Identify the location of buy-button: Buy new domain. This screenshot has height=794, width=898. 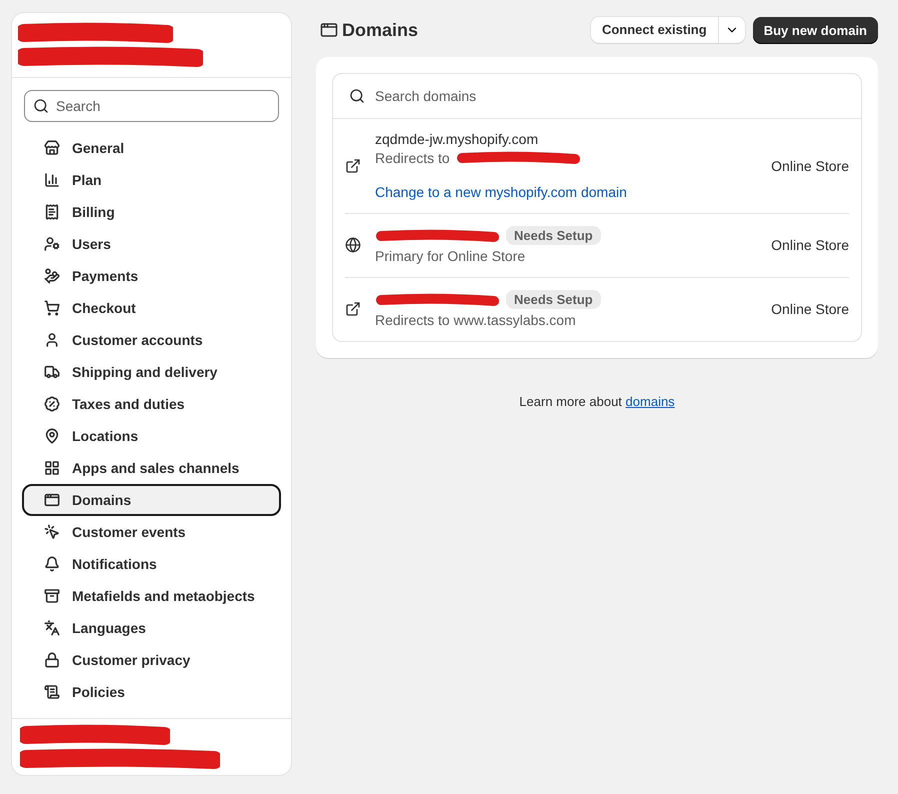
(815, 30).